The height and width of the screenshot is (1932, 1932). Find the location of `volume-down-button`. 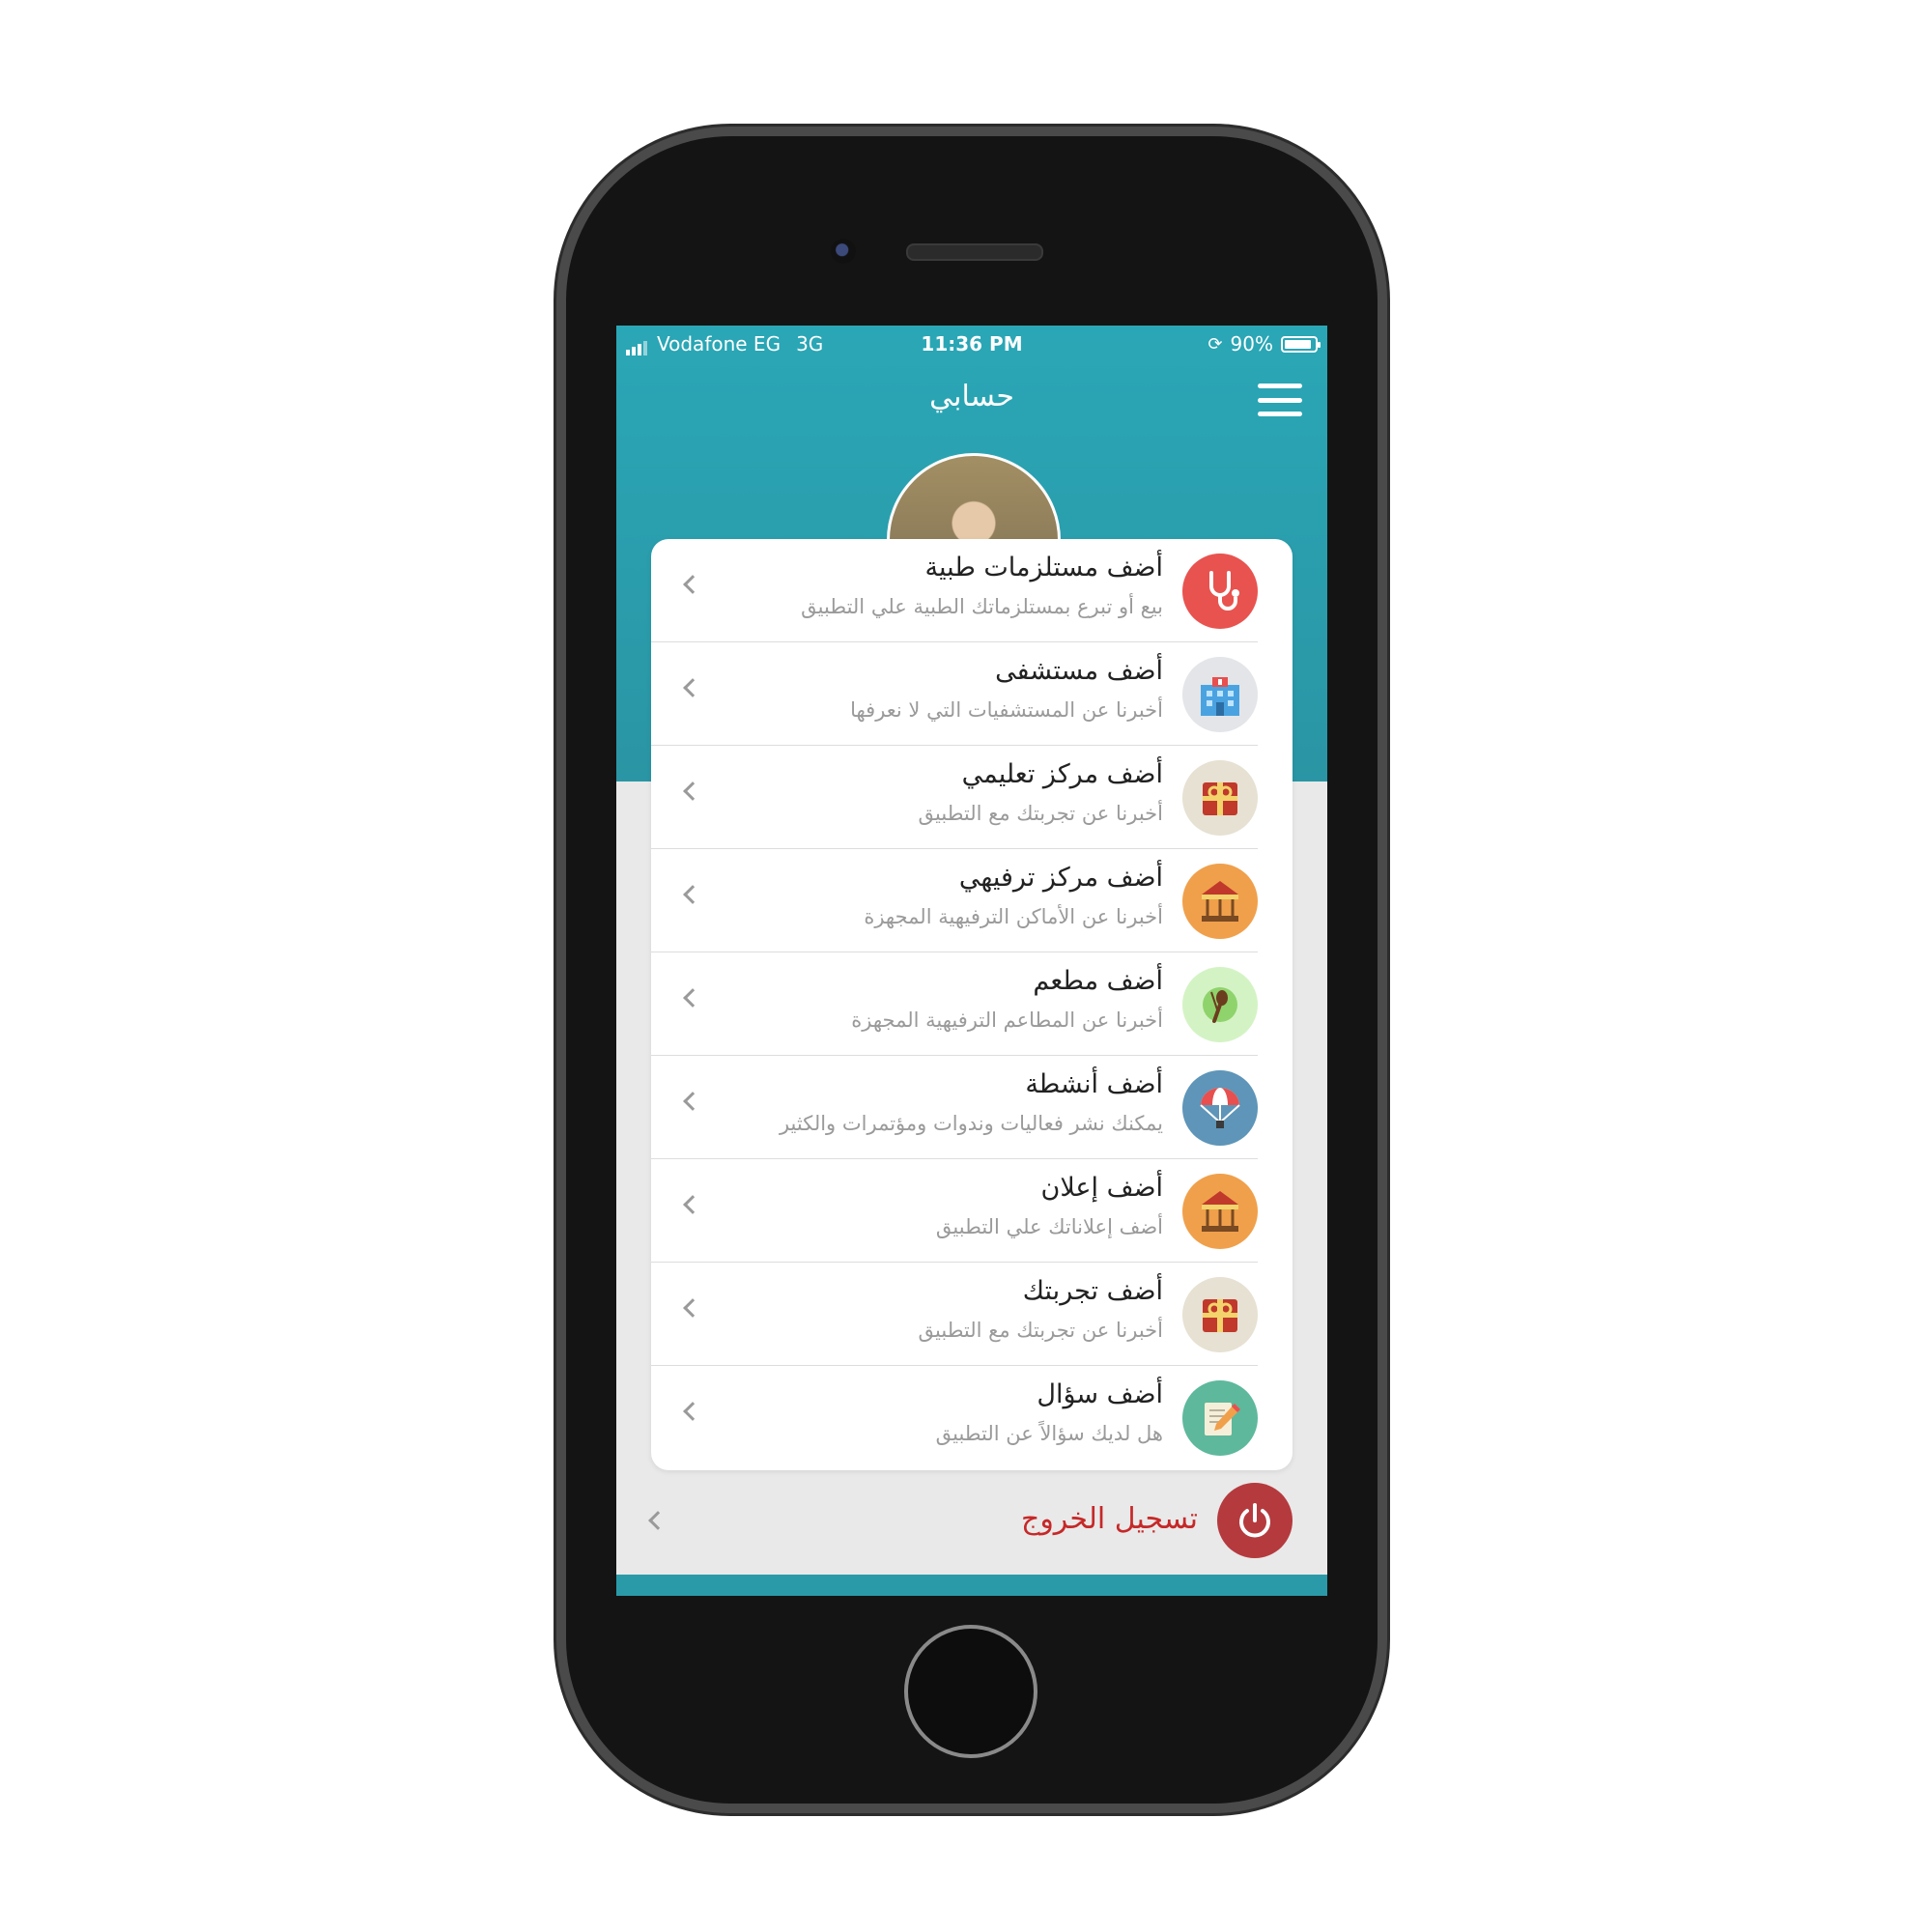

volume-down-button is located at coordinates (562, 706).